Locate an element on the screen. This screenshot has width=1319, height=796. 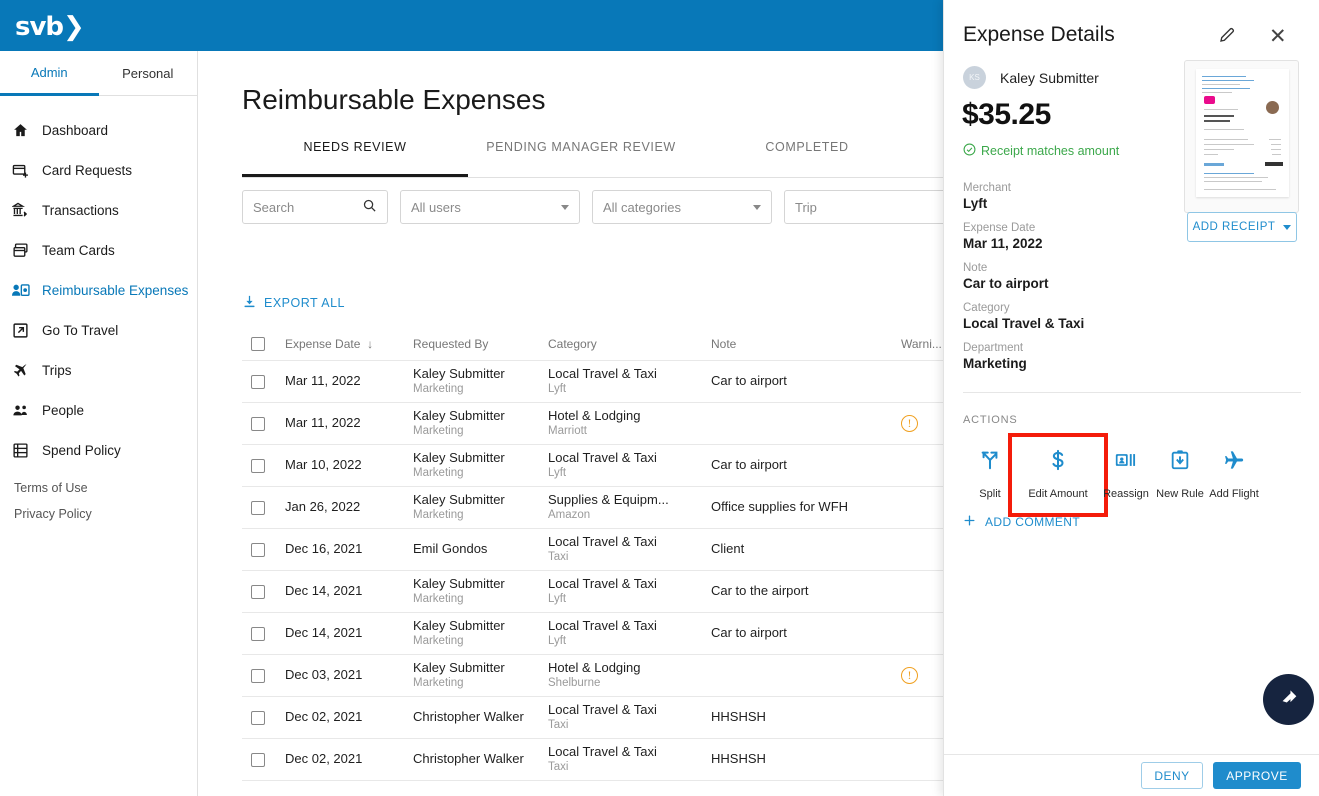
close-icon: ✕ is located at coordinates (1278, 36).